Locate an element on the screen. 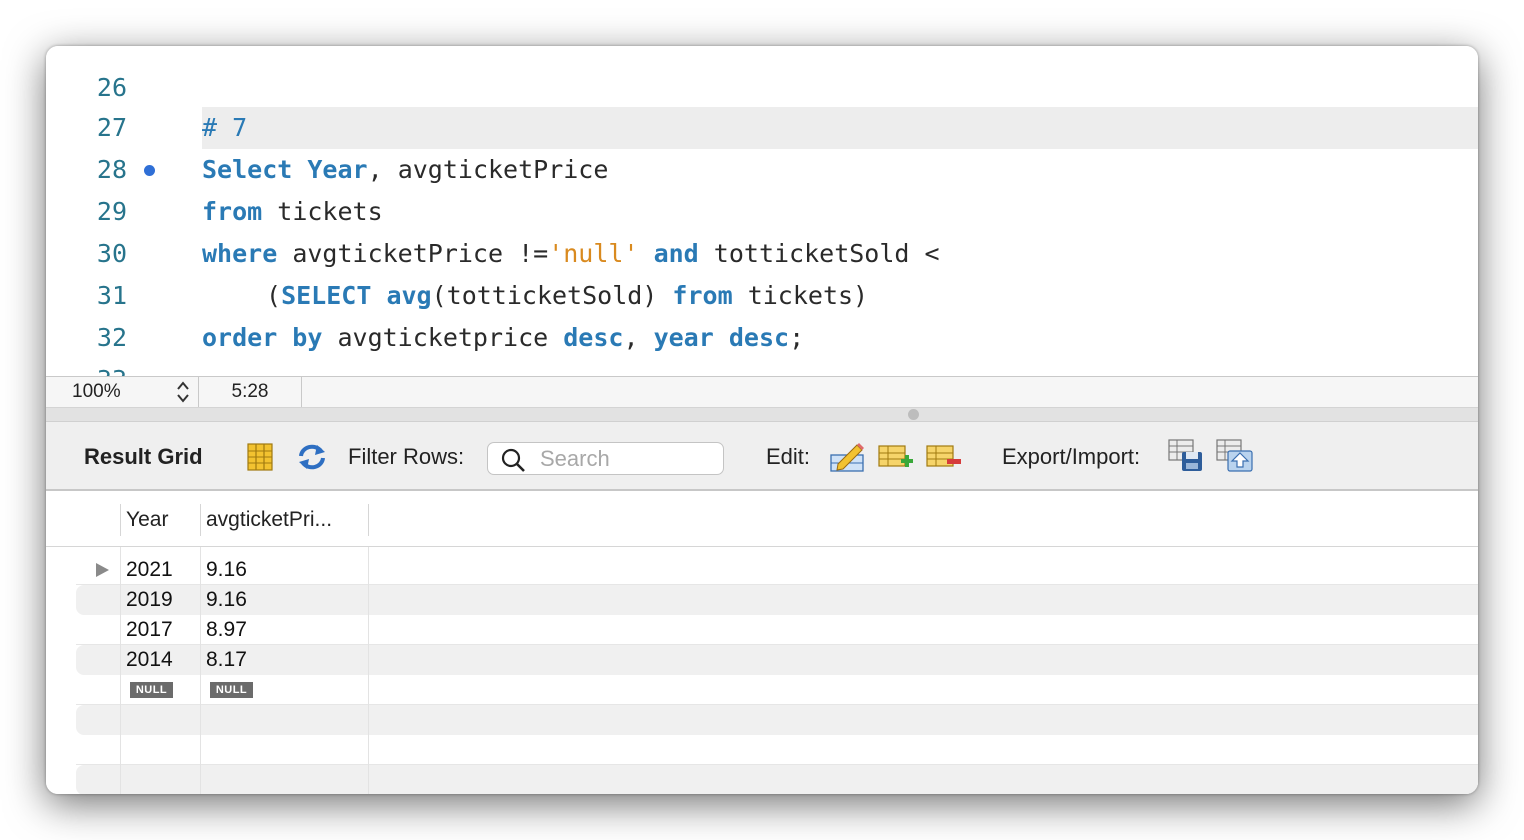 The image size is (1524, 840). cell-avgticketprice: 8.17 is located at coordinates (226, 660).